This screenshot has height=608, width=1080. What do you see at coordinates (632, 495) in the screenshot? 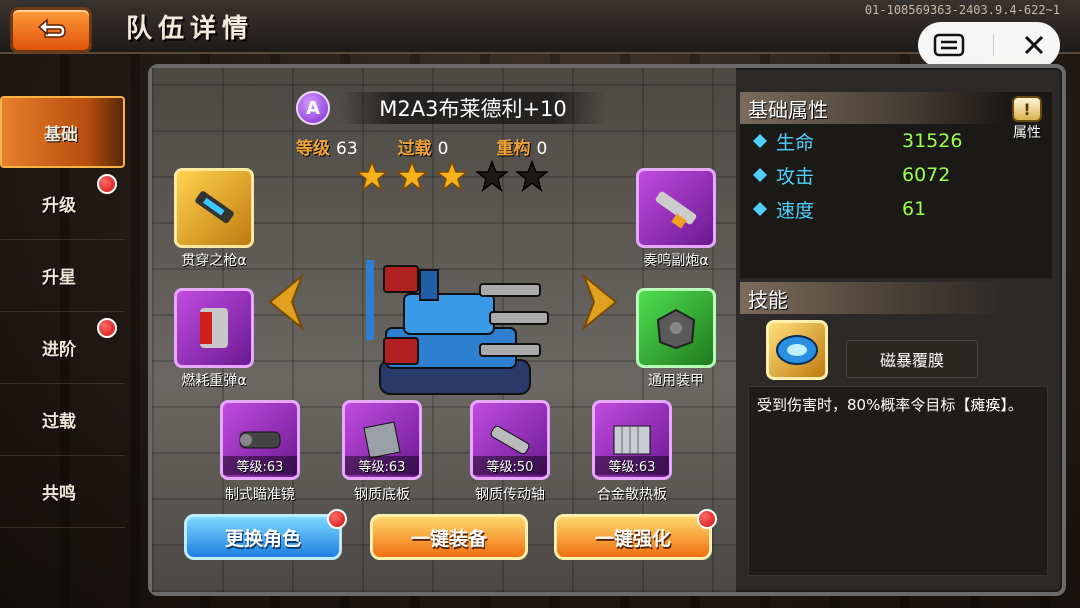
I see `part-label: 合金散热板` at bounding box center [632, 495].